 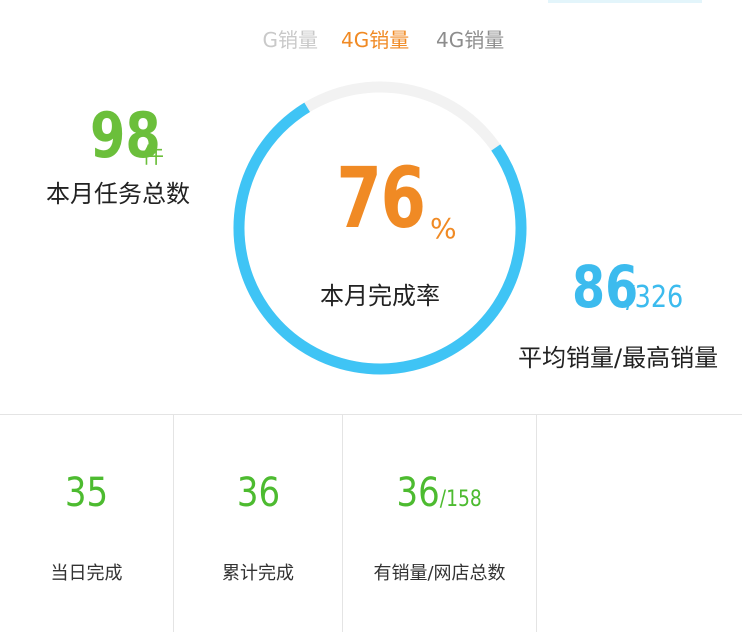 I want to click on stat-cell-cumulative: 36 累计完成, so click(x=258, y=523).